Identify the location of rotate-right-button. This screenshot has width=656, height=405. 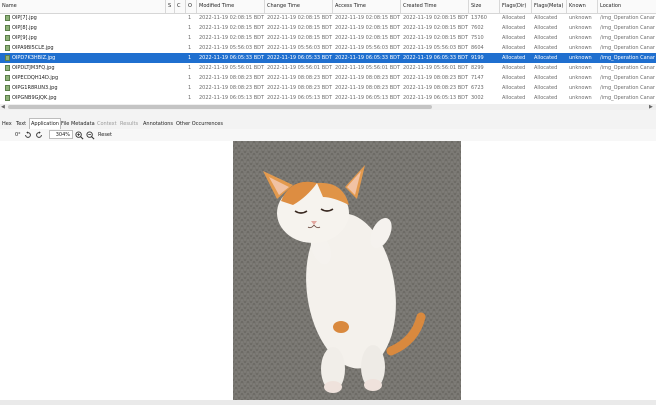
(39, 135).